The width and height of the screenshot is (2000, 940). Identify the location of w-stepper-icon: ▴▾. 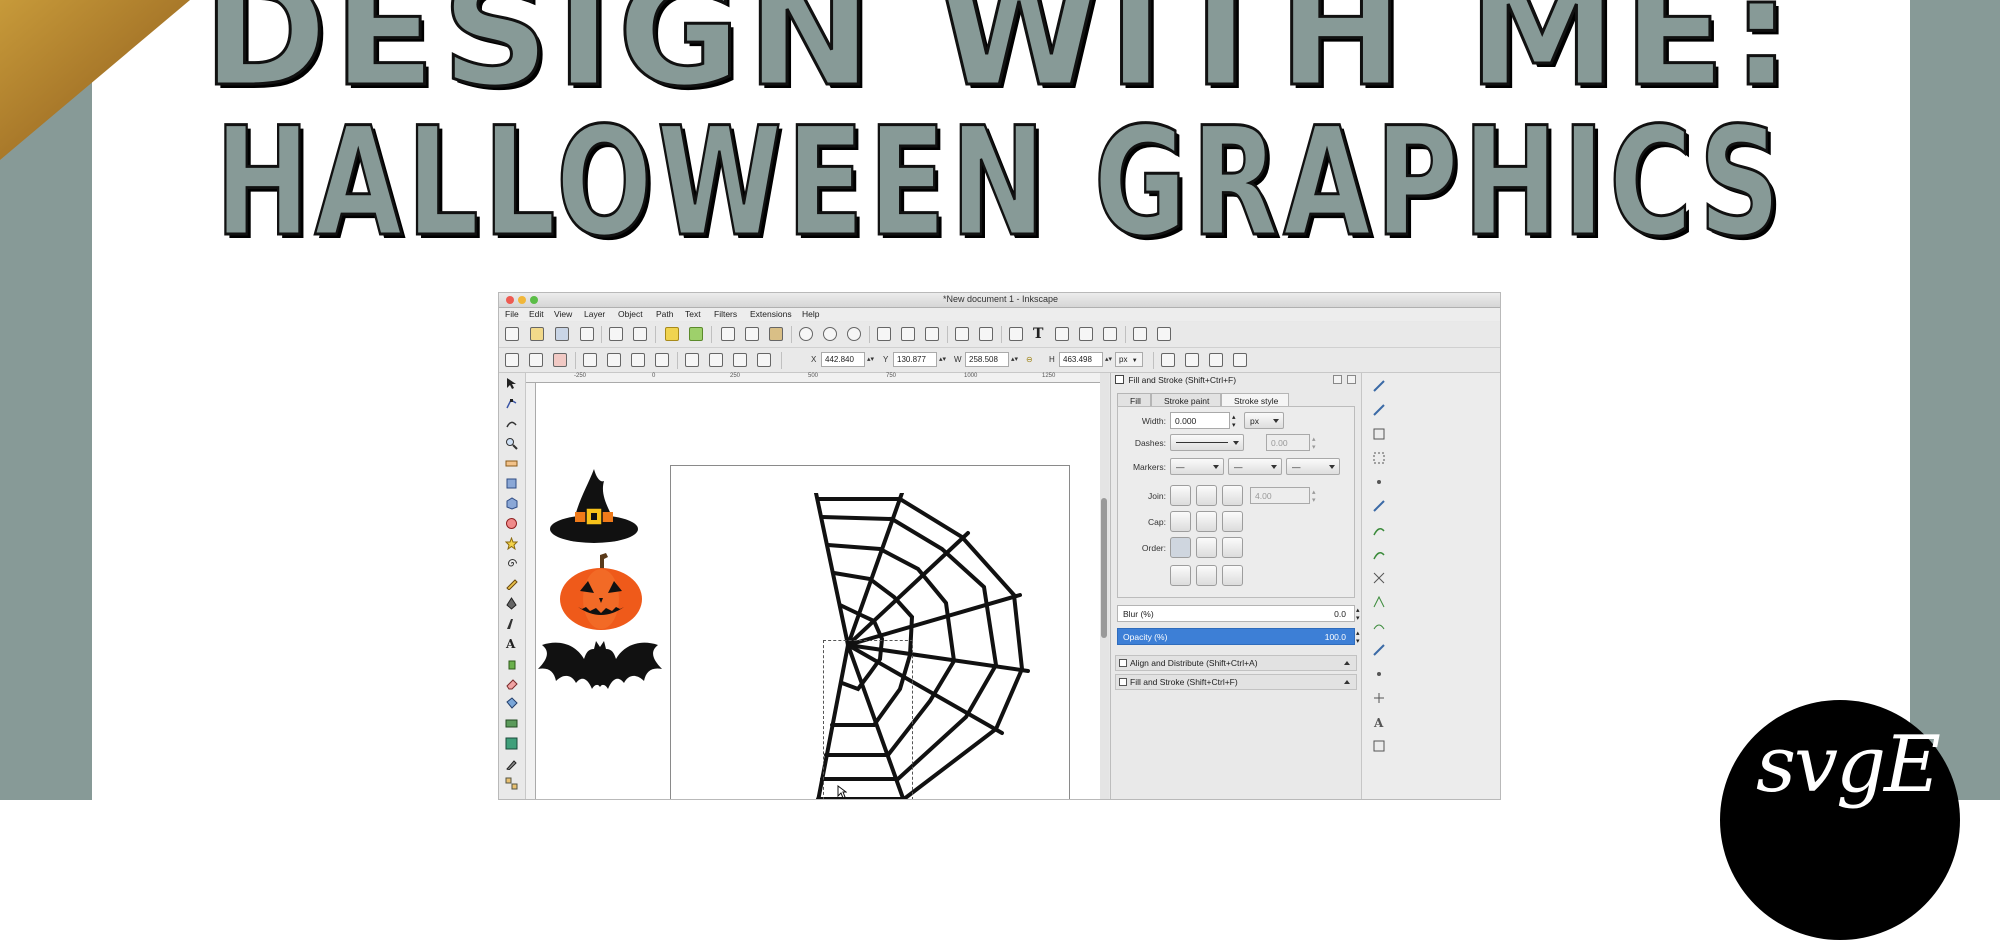
(1014, 359).